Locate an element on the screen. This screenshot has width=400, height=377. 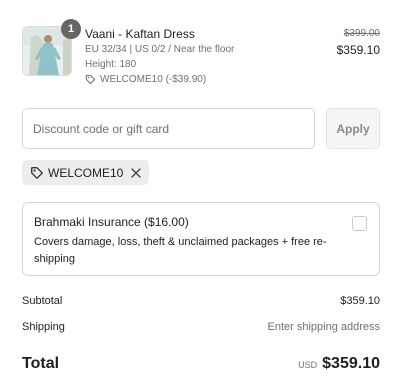
discount-form: Apply is located at coordinates (201, 128).